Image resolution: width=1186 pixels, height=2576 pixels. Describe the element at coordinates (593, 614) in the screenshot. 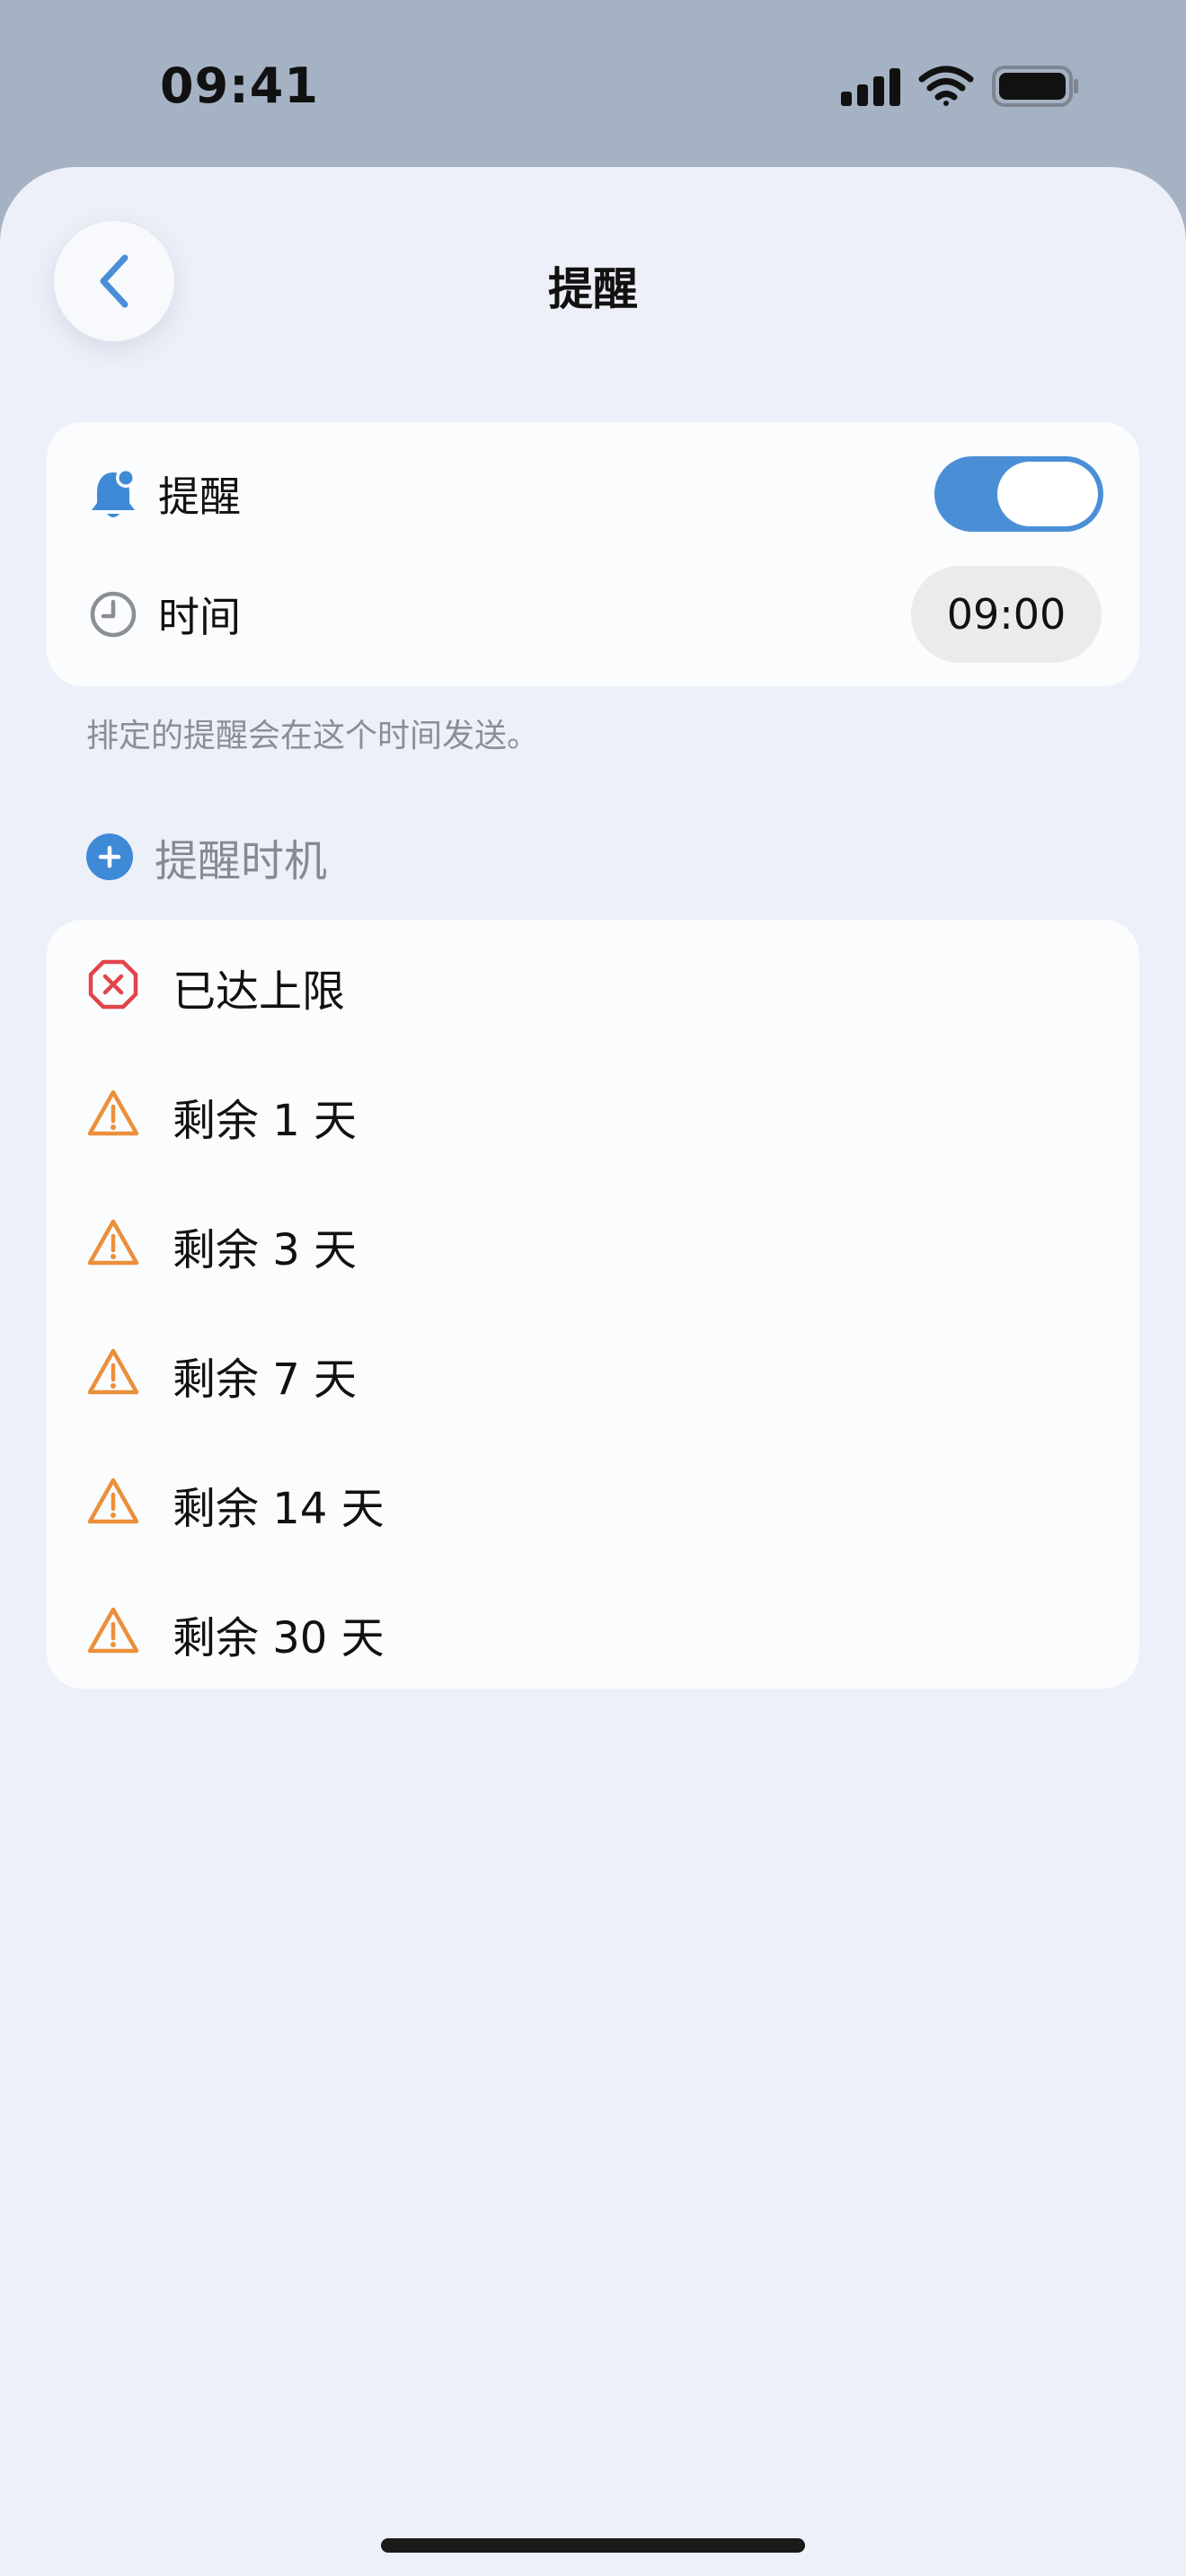

I see `time-row: 时间 09:00` at that location.